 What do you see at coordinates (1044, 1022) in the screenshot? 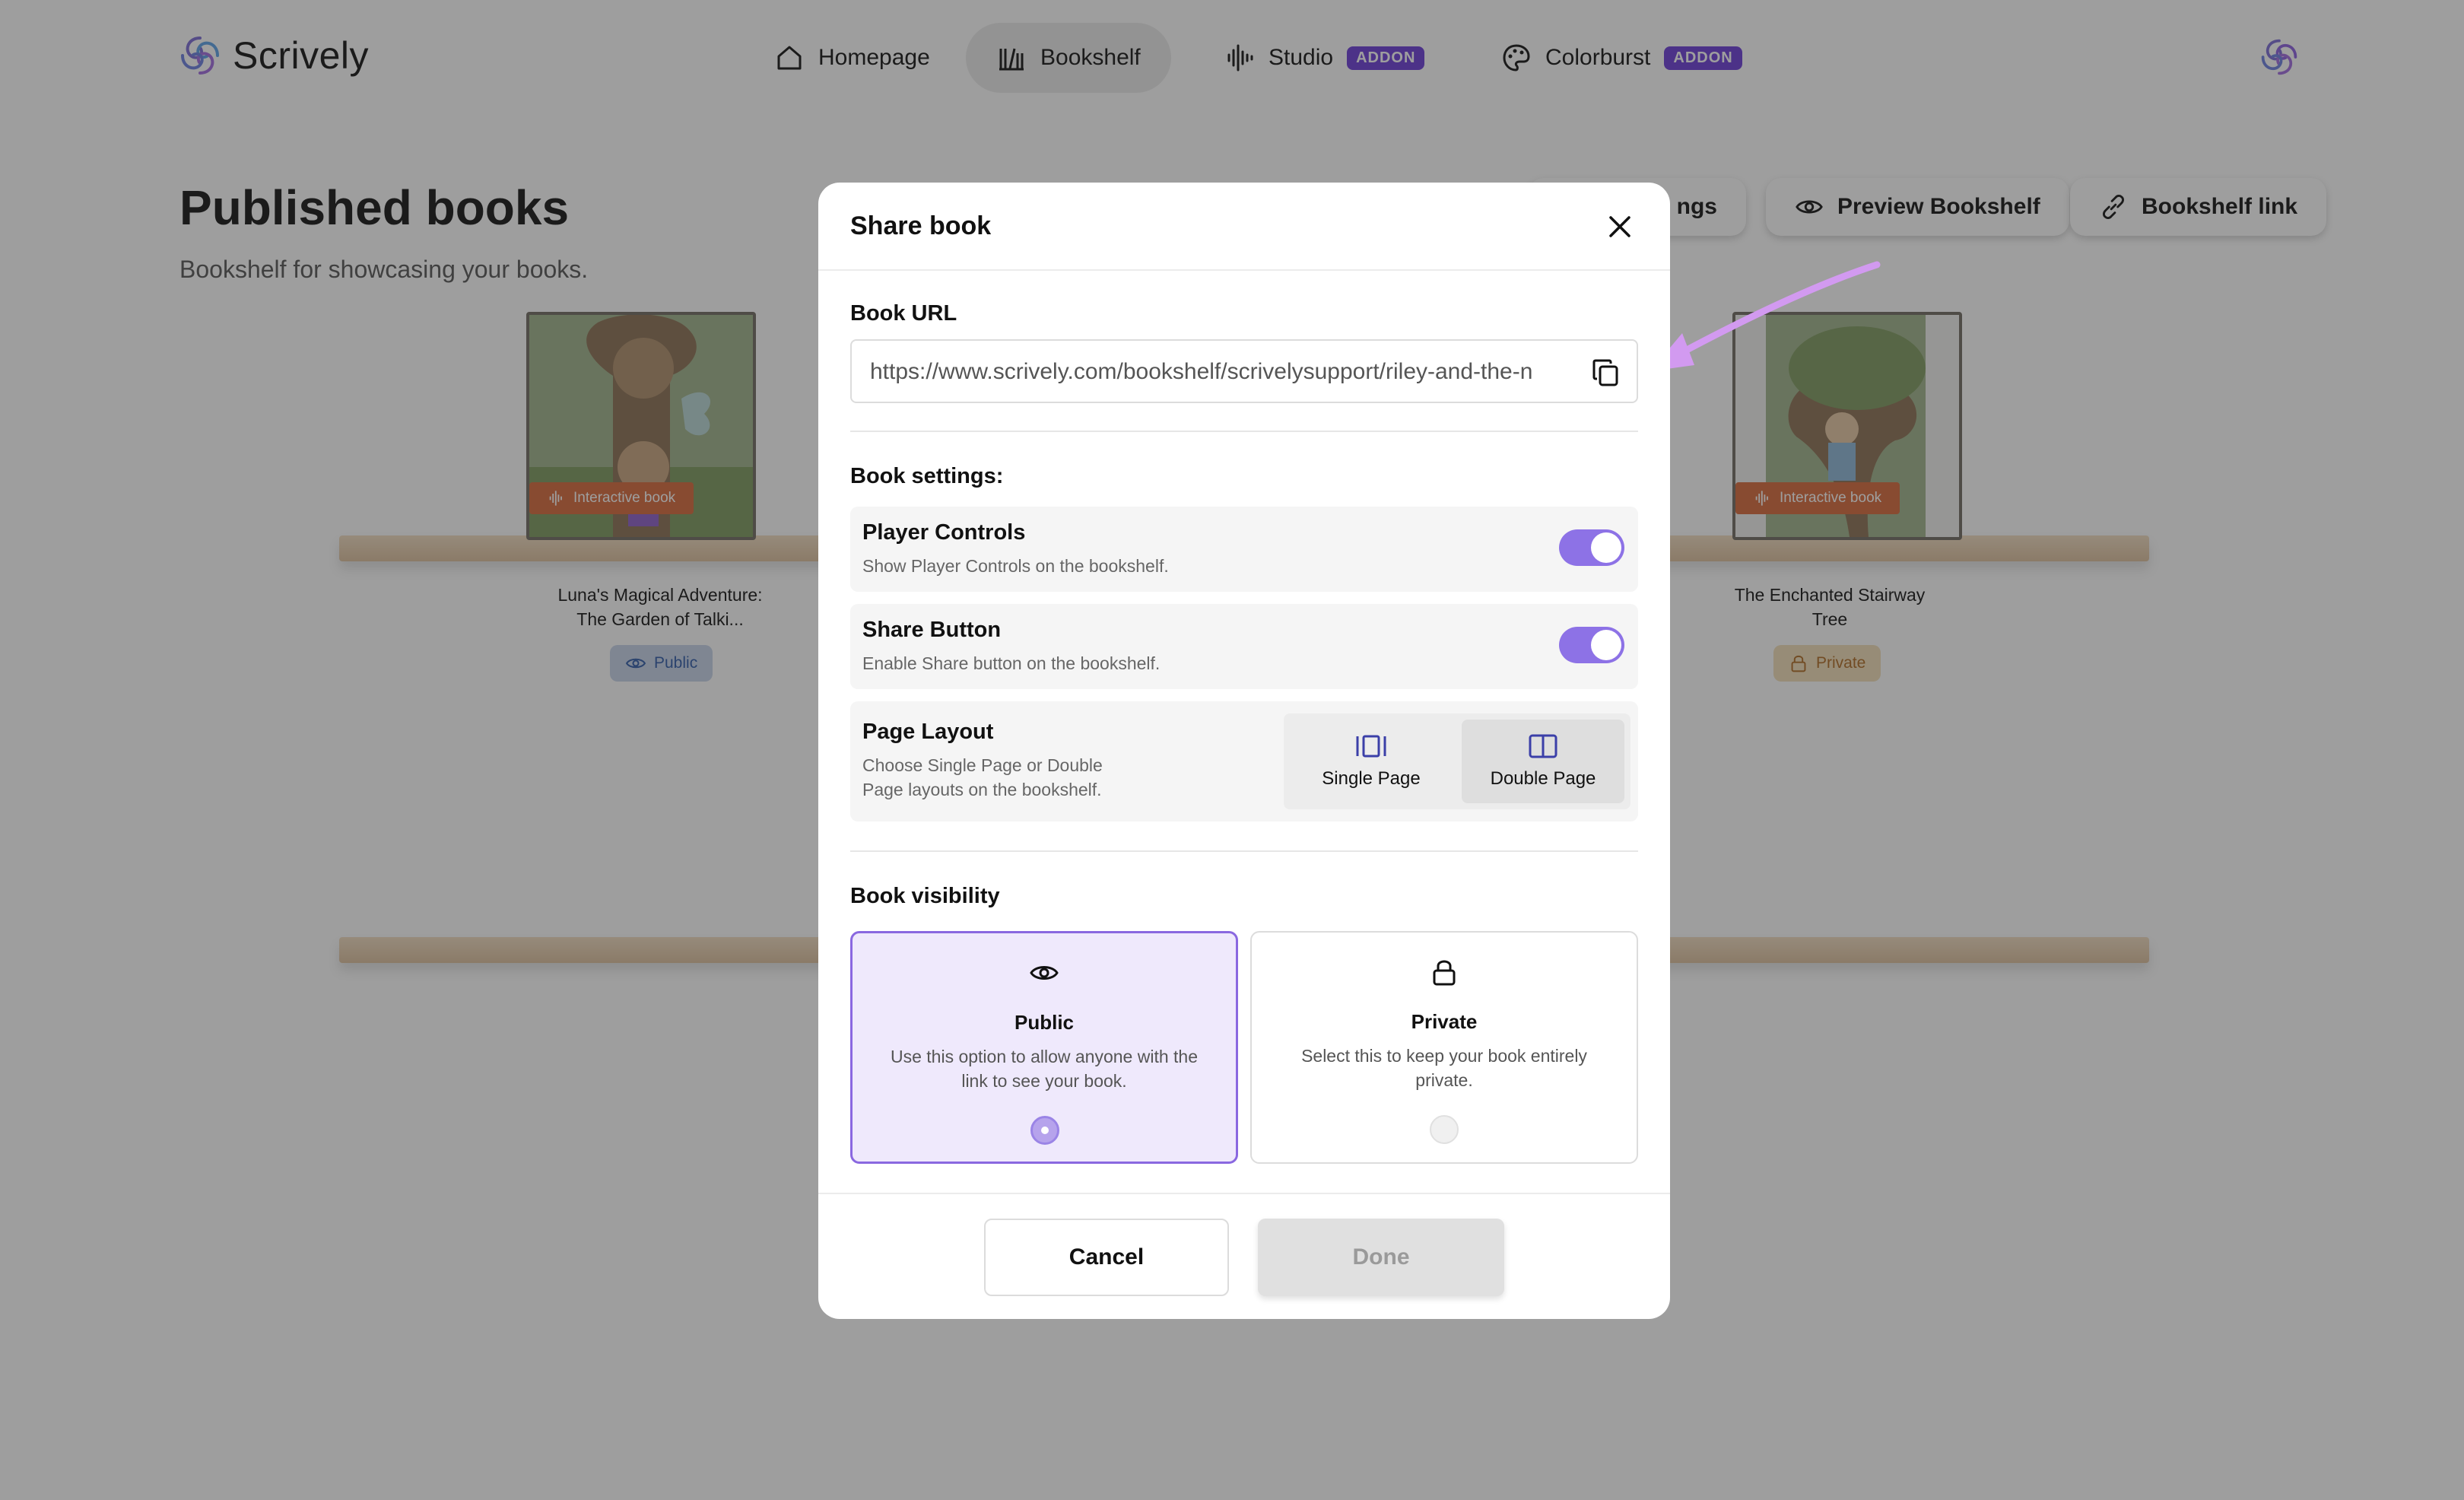
I see `visibility-title: Public` at bounding box center [1044, 1022].